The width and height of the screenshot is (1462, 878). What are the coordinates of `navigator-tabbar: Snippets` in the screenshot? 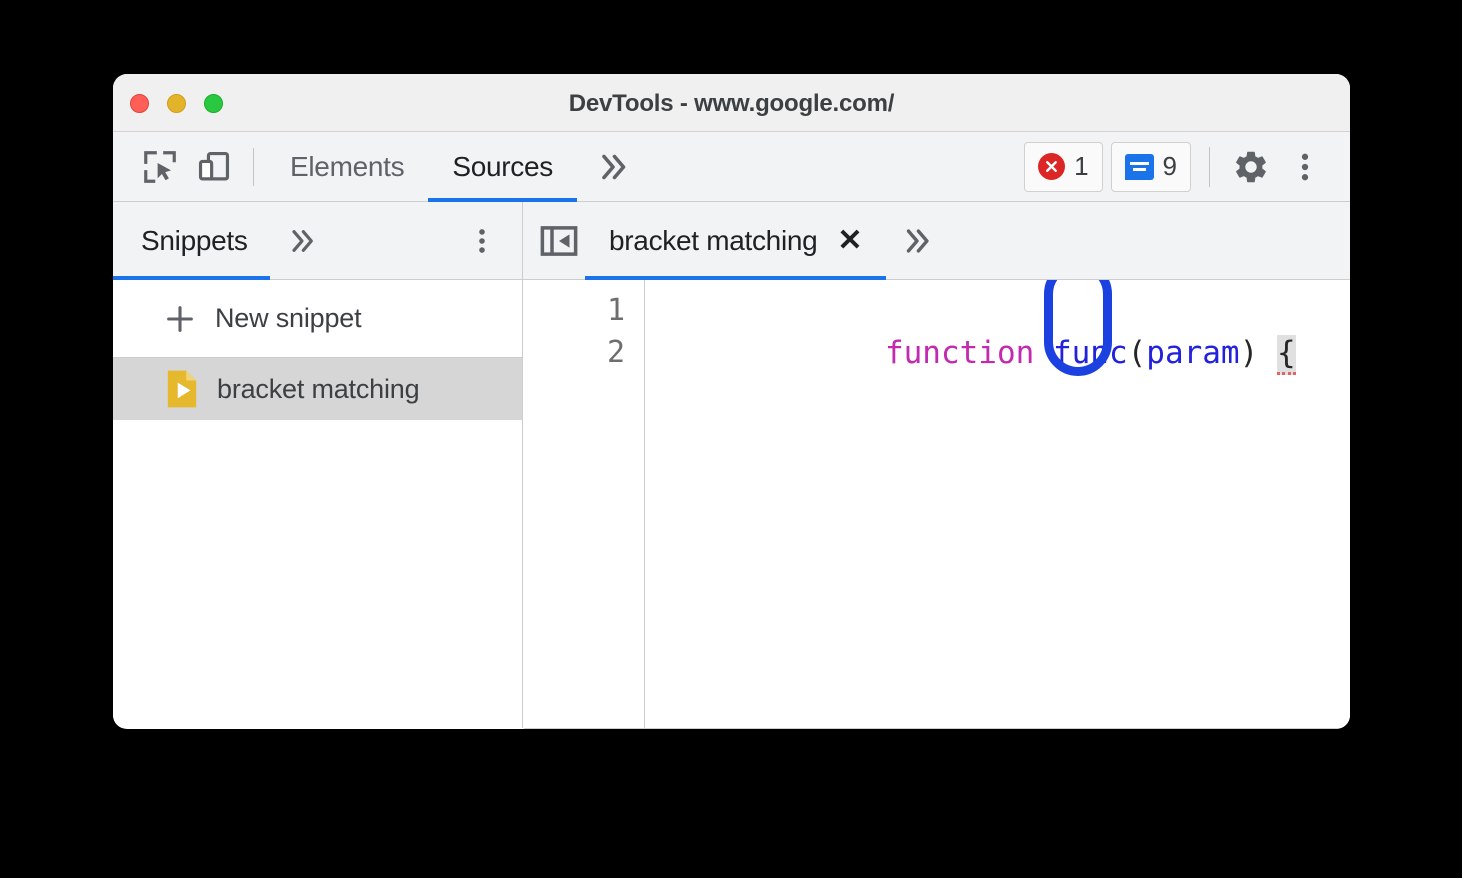 It's located at (317, 241).